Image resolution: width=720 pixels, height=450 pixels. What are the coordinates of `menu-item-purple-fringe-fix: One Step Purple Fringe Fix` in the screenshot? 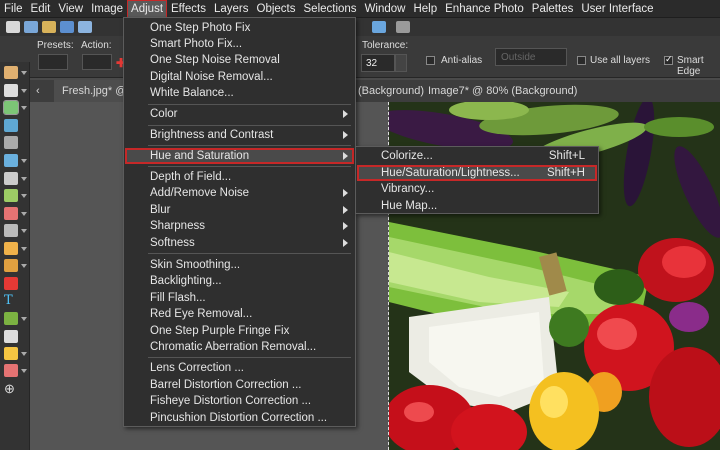 It's located at (239, 331).